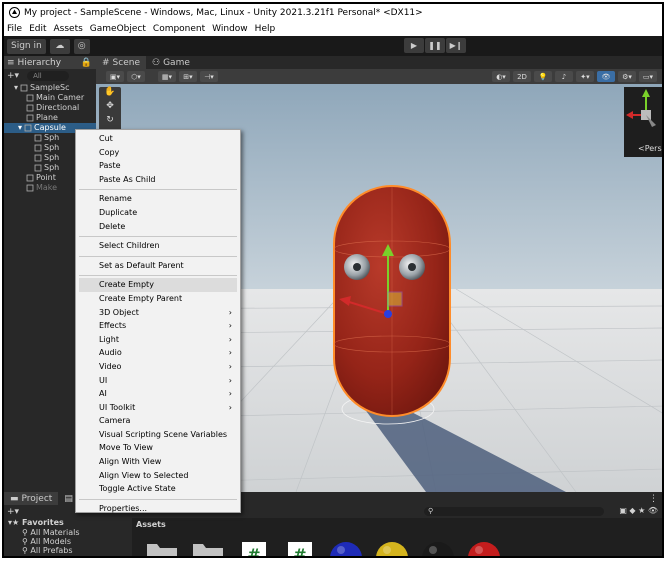  What do you see at coordinates (110, 366) in the screenshot?
I see `context-menu-item-label: Video` at bounding box center [110, 366].